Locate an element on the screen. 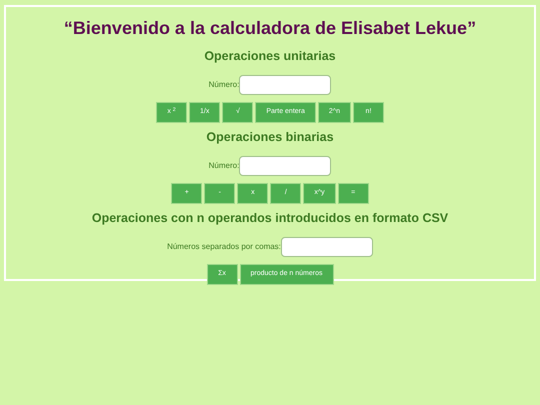 This screenshot has width=540, height=405. section-heading: Operaciones binarias is located at coordinates (270, 137).